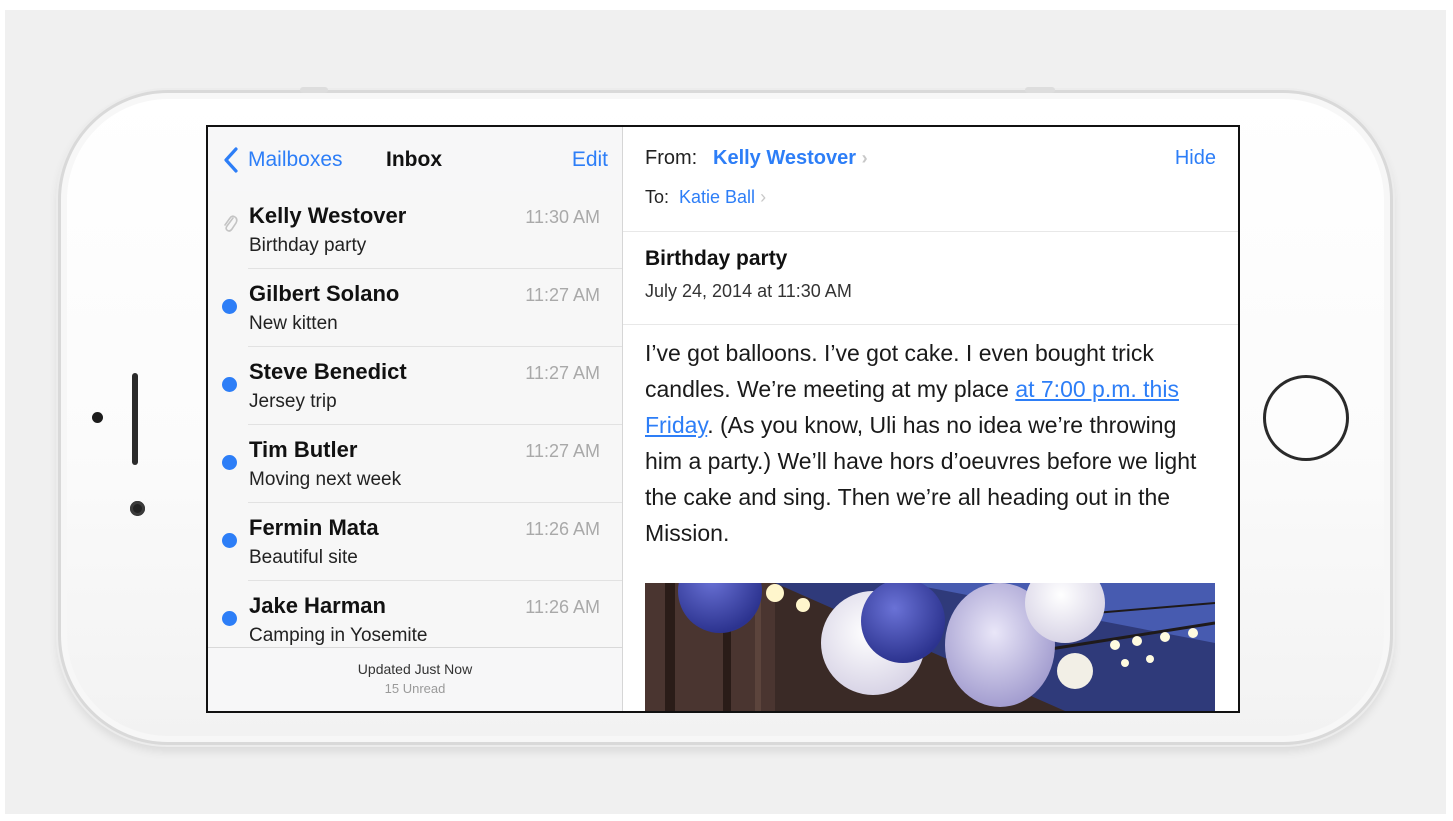 The image size is (1453, 821). Describe the element at coordinates (97, 417) in the screenshot. I see `proximity-sensor` at that location.